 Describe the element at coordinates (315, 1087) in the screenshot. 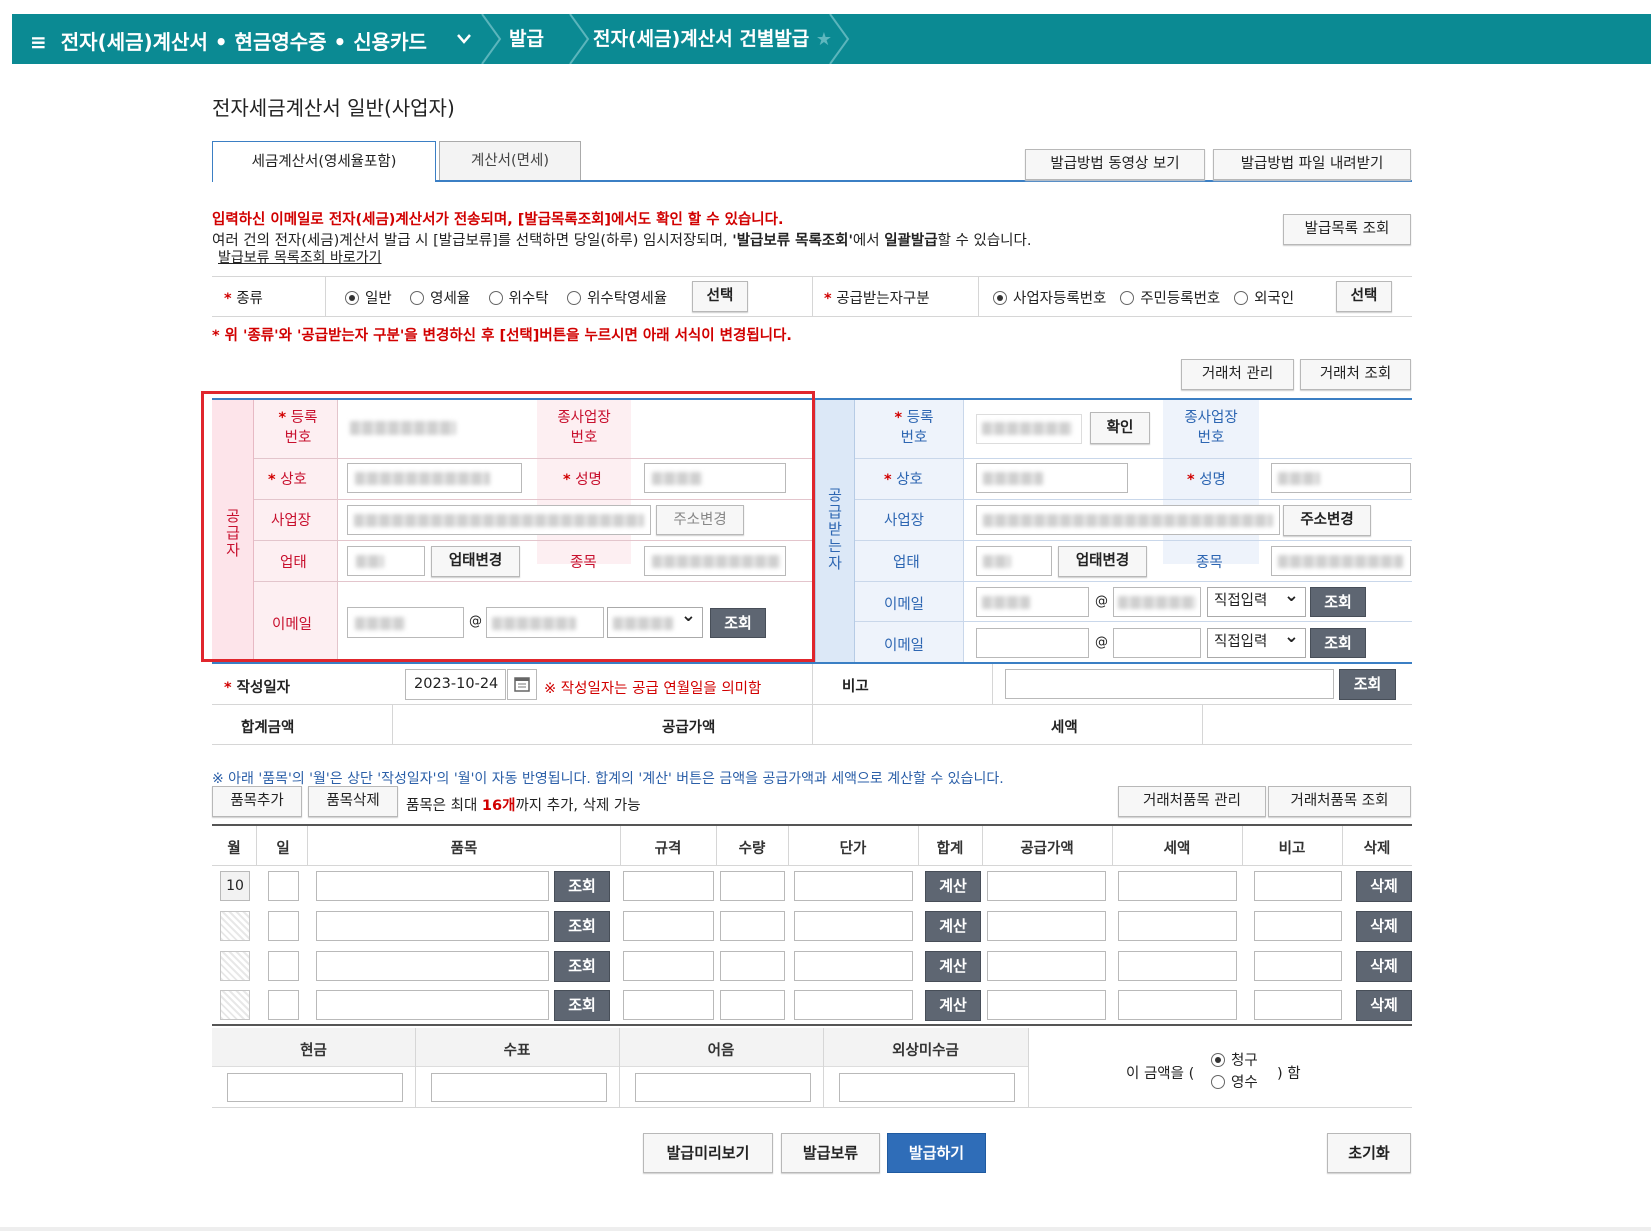

I see `cash-input` at that location.